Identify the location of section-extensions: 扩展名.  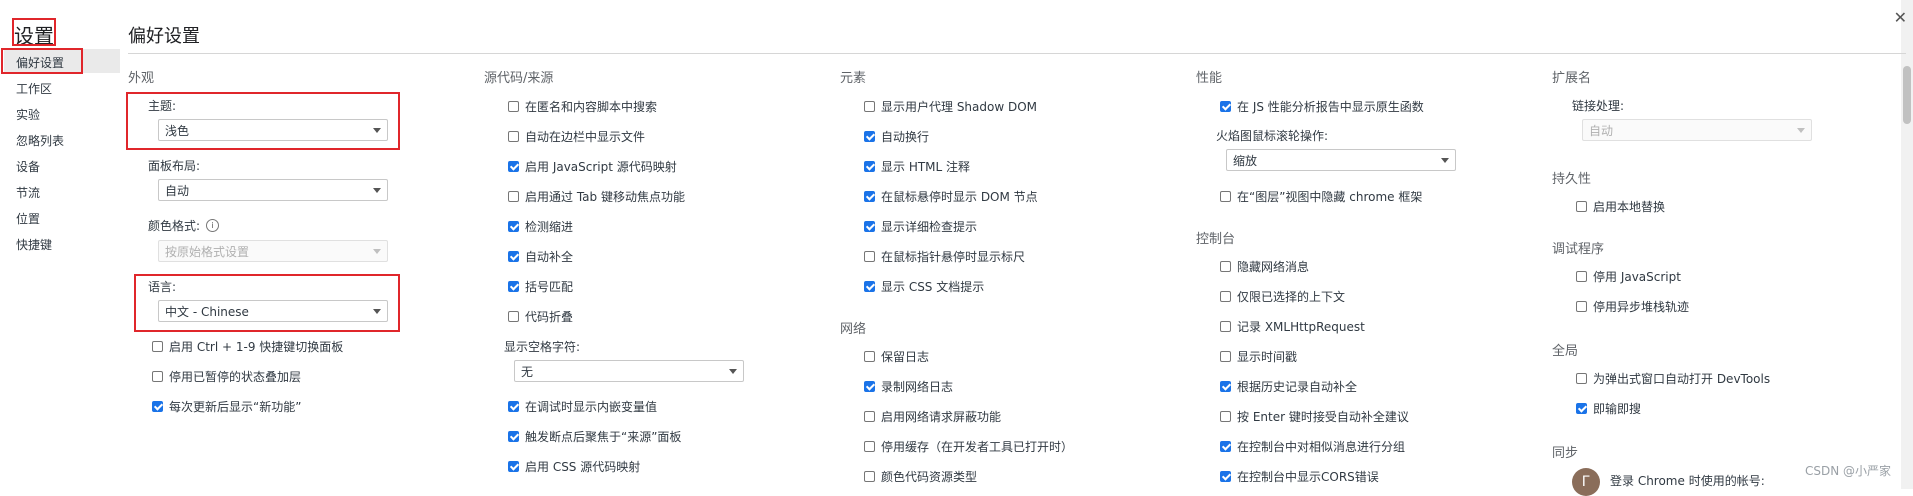
(1572, 78).